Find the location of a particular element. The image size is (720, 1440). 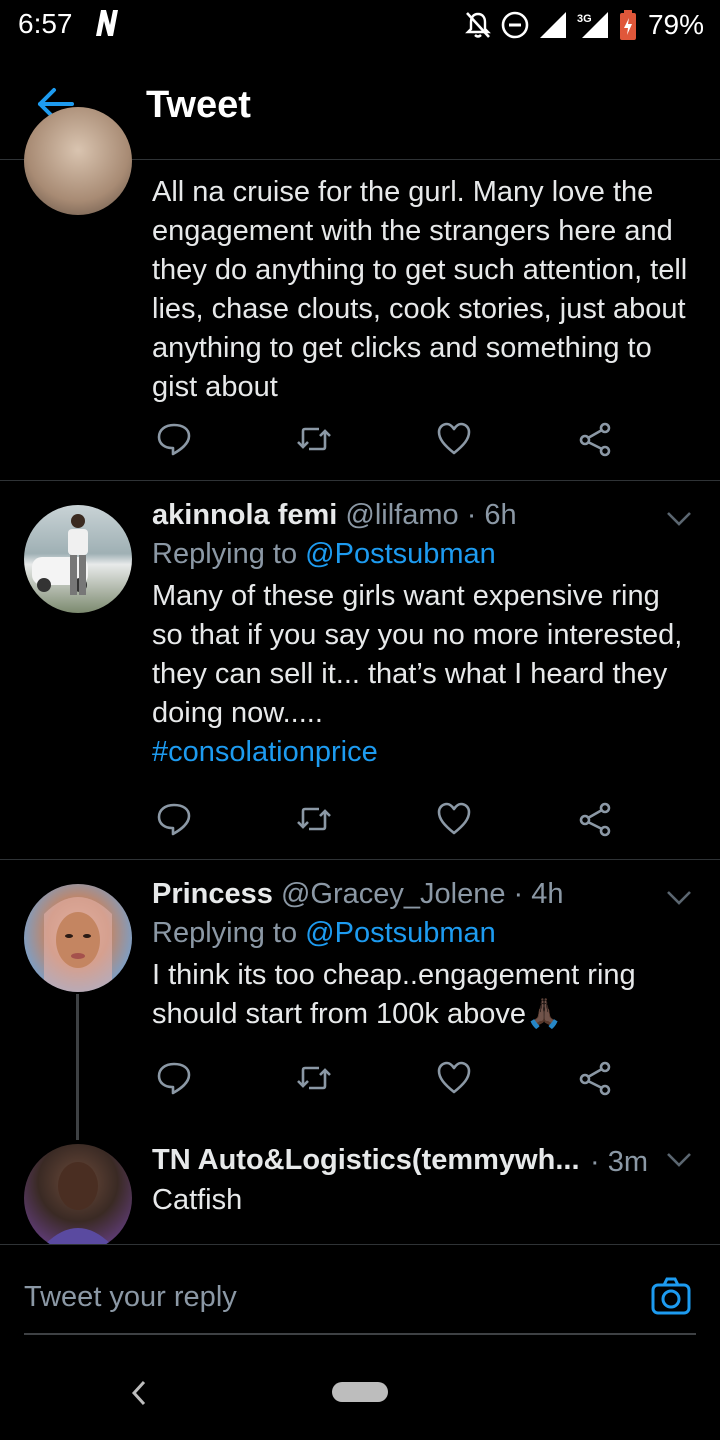

status-time: 6:57 is located at coordinates (45, 23).